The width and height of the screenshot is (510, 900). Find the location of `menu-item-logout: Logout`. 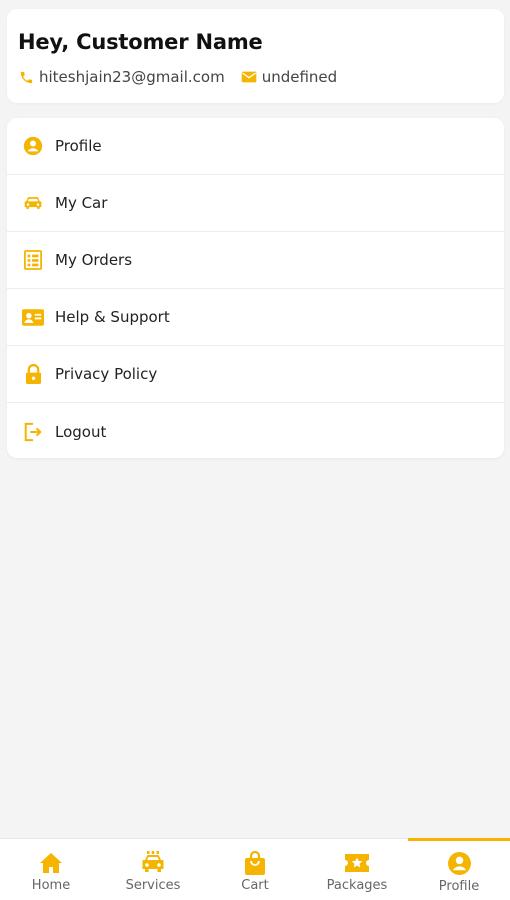

menu-item-logout: Logout is located at coordinates (255, 430).